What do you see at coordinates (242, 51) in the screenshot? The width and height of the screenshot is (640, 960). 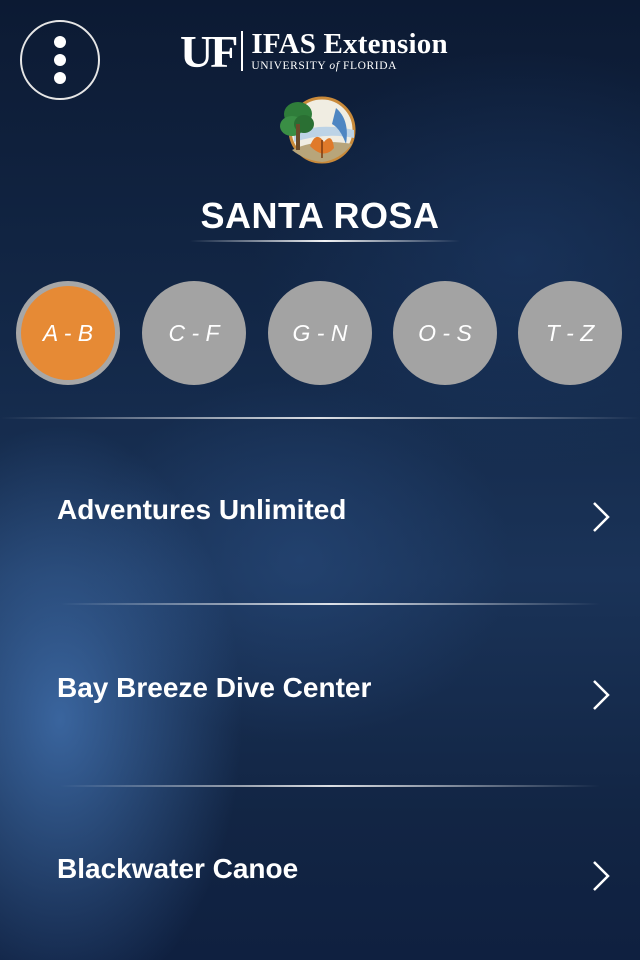 I see `brand-divider` at bounding box center [242, 51].